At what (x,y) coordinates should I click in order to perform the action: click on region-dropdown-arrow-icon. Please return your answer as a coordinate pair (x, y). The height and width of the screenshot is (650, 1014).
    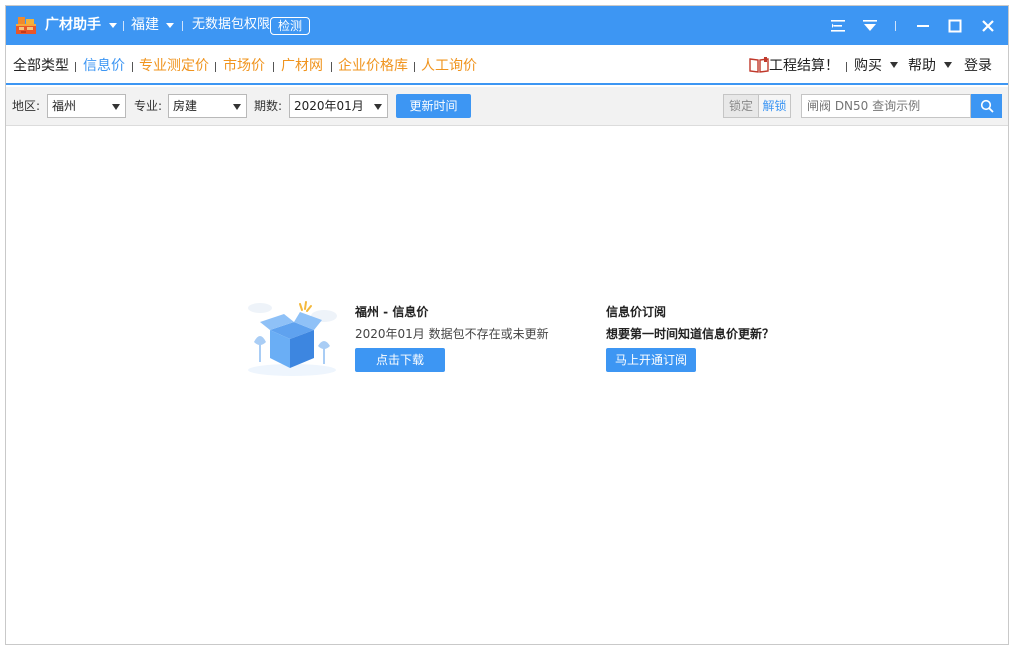
    Looking at the image, I should click on (116, 107).